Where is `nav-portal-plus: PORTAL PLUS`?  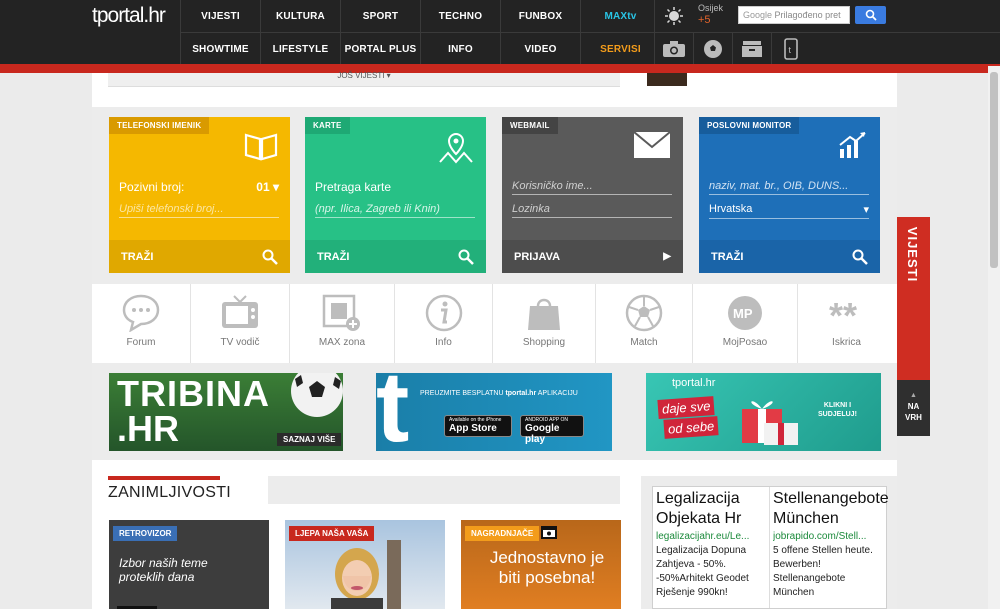
nav-portal-plus: PORTAL PLUS is located at coordinates (380, 49).